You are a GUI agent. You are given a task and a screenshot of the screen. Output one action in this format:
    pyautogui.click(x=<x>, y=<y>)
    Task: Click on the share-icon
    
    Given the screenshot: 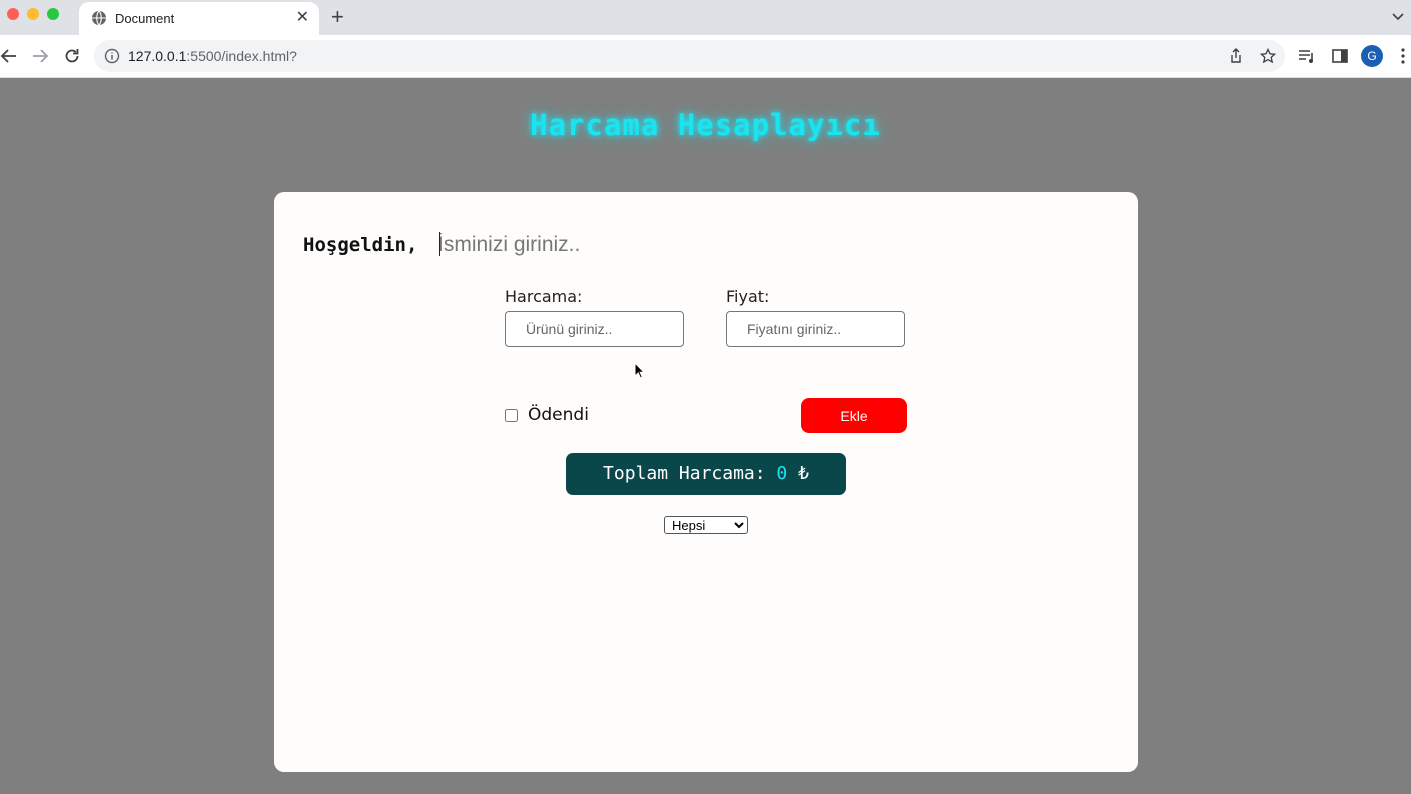 What is the action you would take?
    pyautogui.click(x=1236, y=56)
    